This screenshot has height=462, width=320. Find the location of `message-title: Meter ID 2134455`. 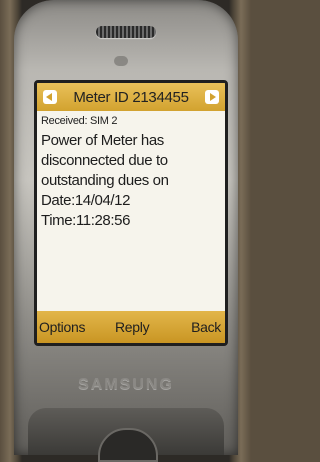

message-title: Meter ID 2134455 is located at coordinates (131, 97).